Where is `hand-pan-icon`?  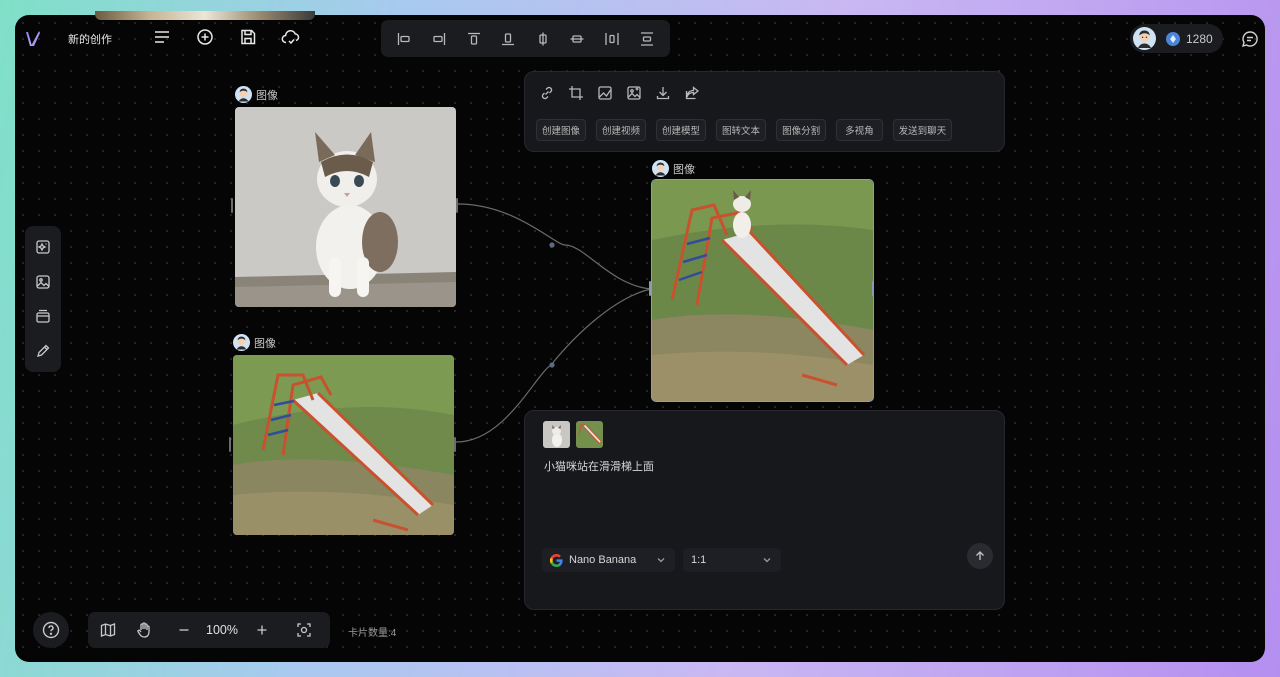 hand-pan-icon is located at coordinates (144, 630).